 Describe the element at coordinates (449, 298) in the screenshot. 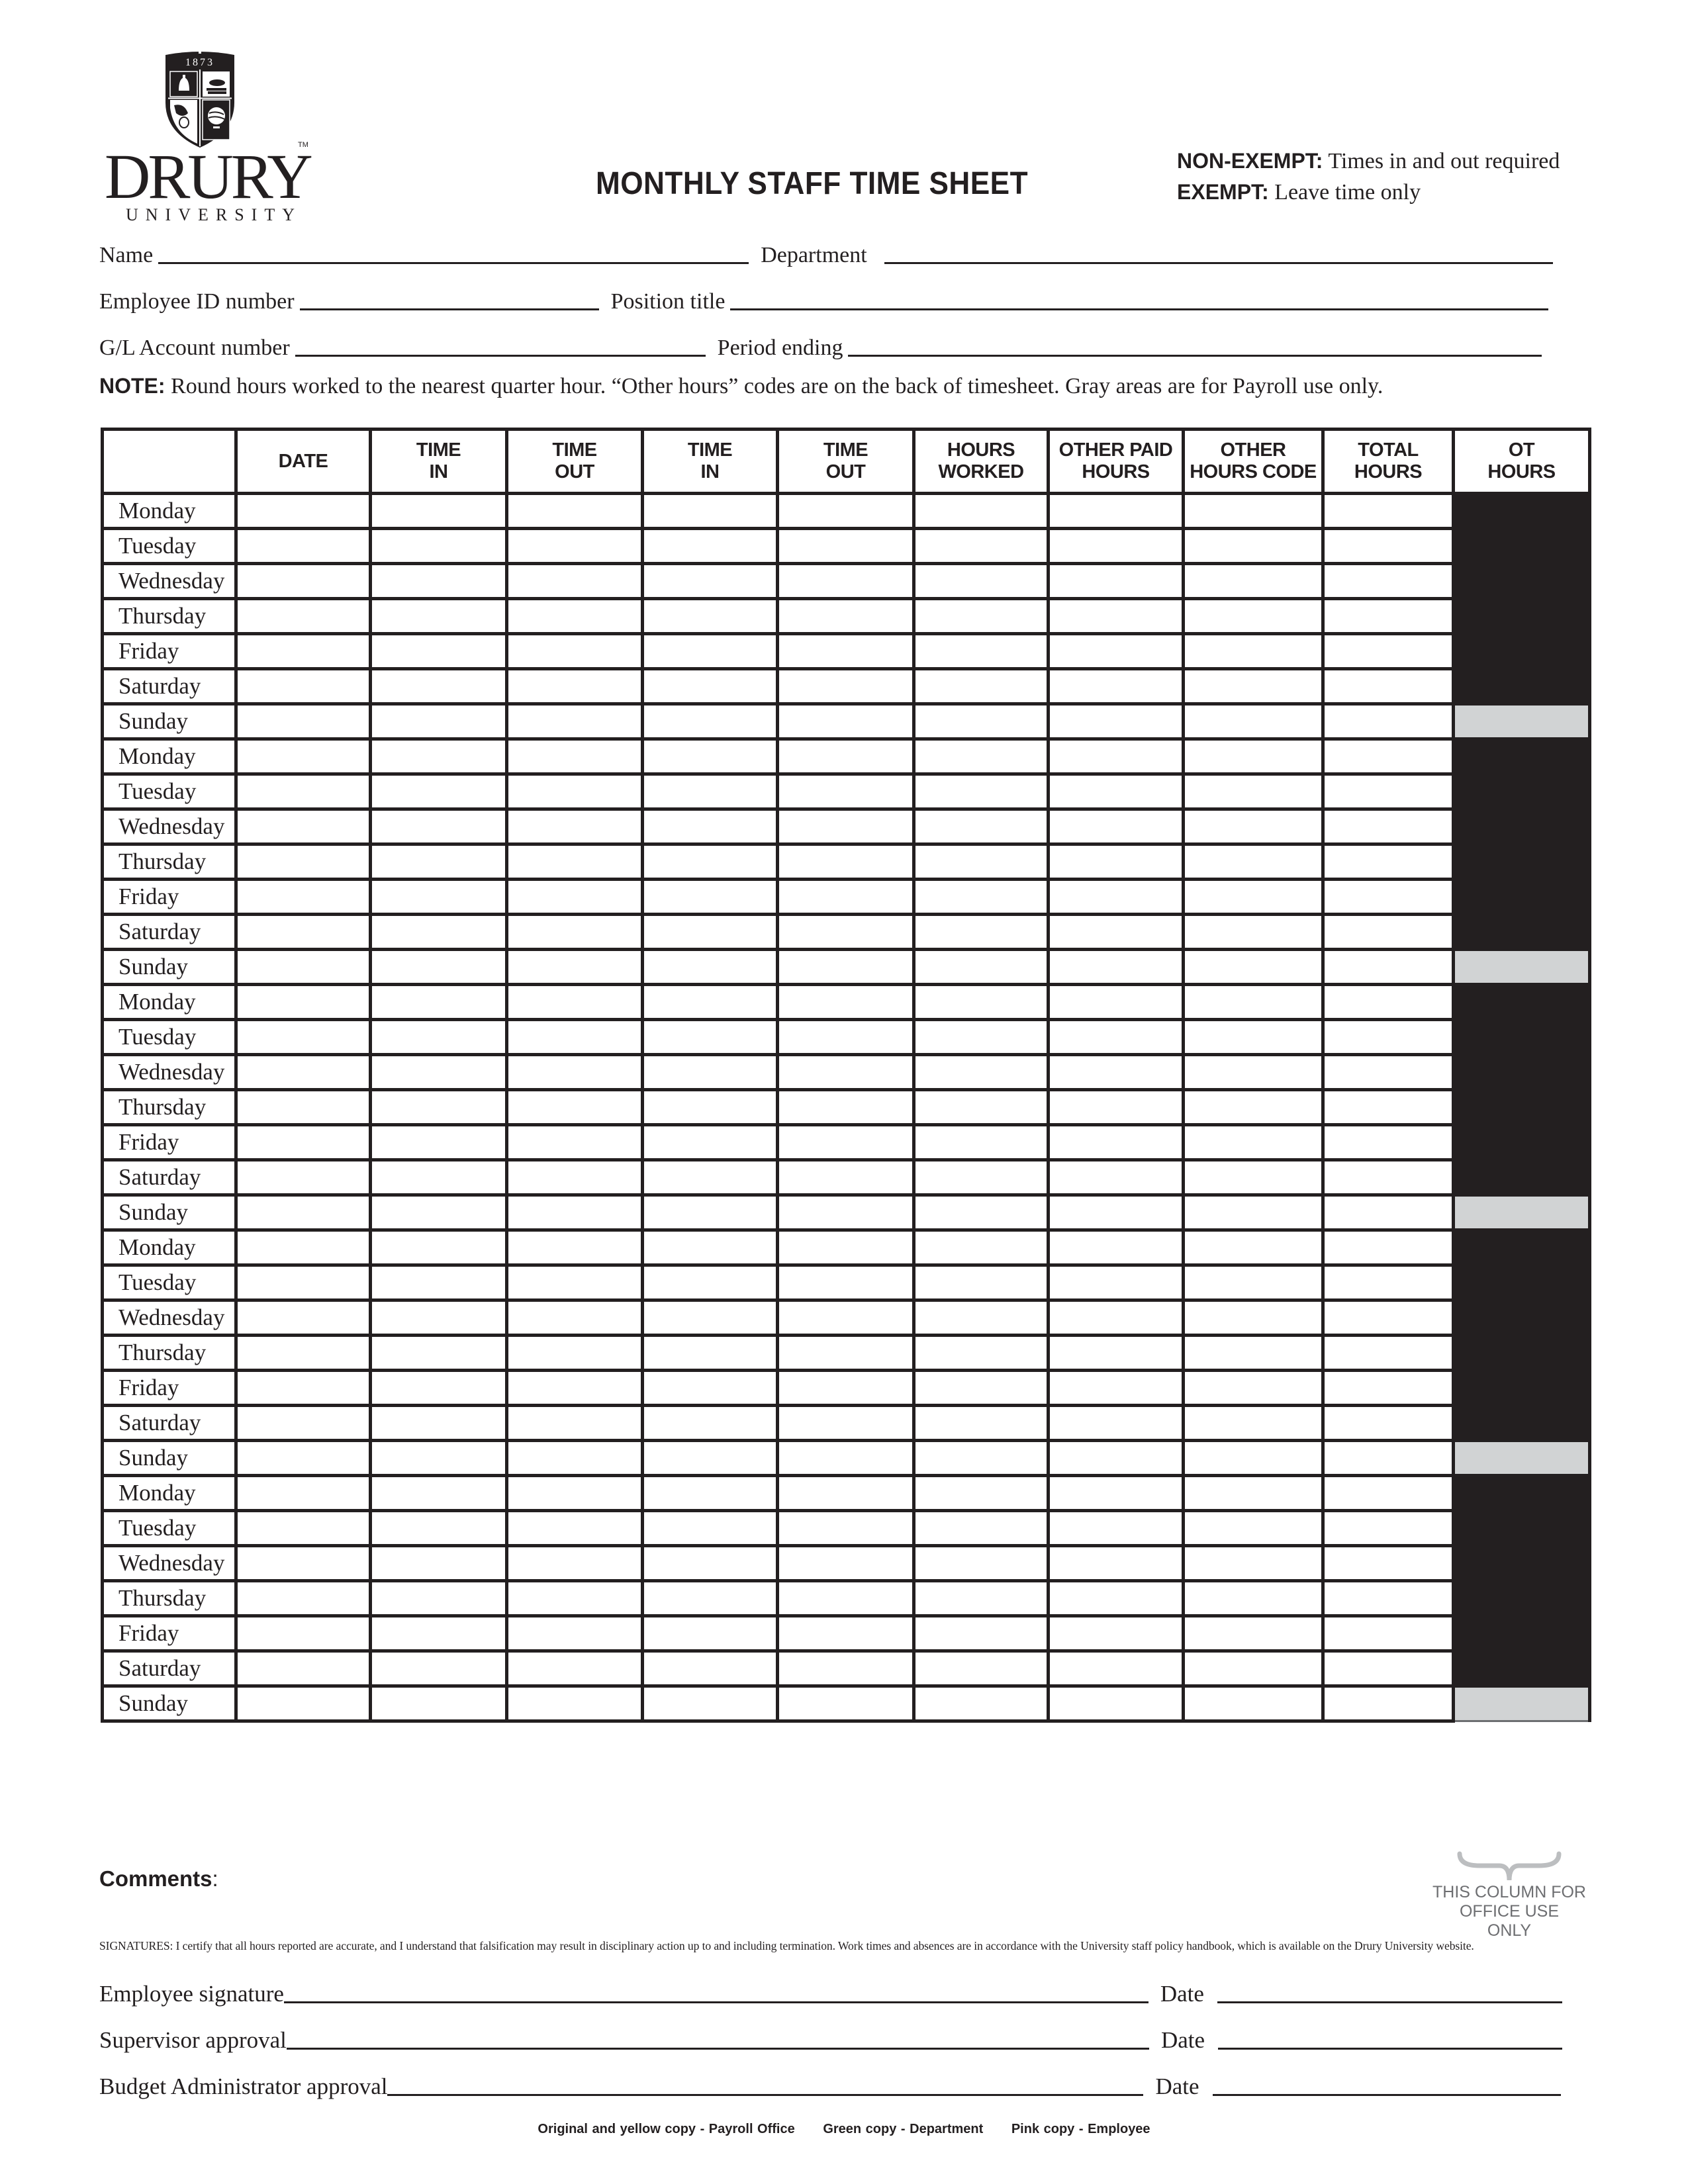

I see `employee-id-field` at that location.